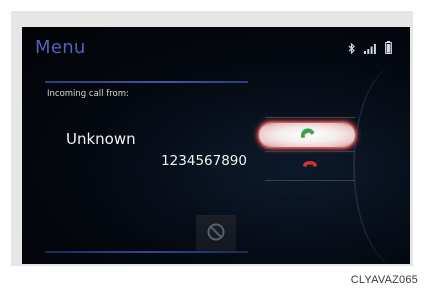 Image resolution: width=424 pixels, height=290 pixels. Describe the element at coordinates (384, 280) in the screenshot. I see `figure-caption: CLYAVAZ065` at that location.